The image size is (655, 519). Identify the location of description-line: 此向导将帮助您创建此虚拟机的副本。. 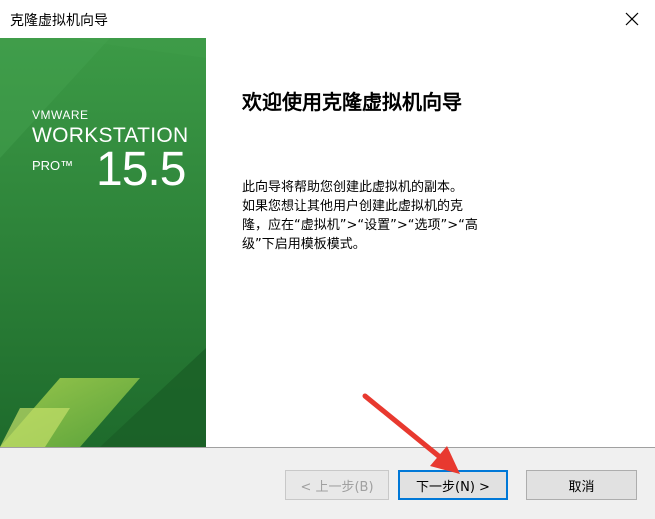
(353, 187).